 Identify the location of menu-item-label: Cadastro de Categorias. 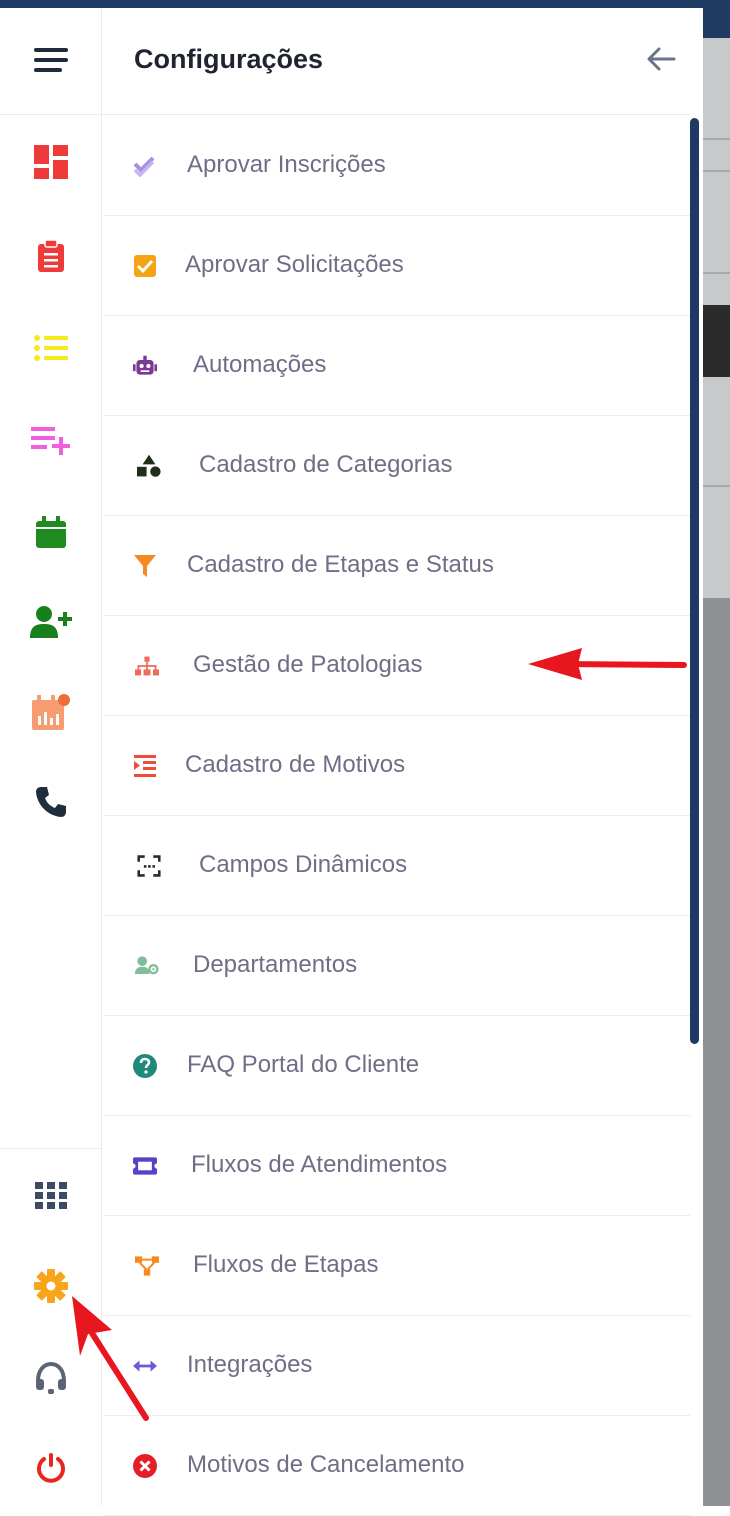
(326, 464).